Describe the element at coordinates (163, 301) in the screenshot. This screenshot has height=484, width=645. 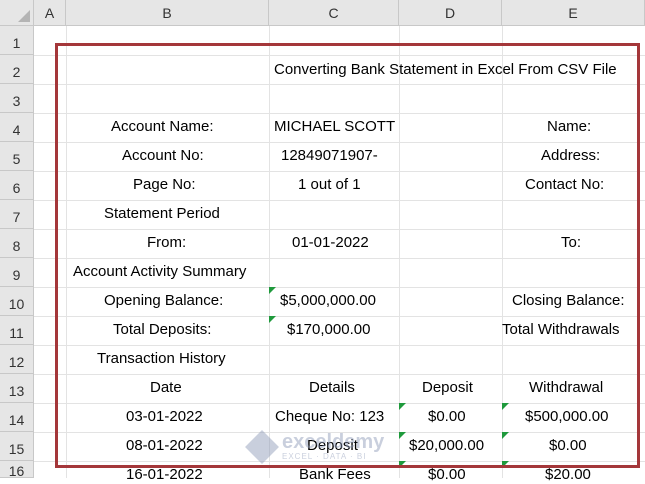
I see `opening-balance-label: Opening Balance:` at that location.